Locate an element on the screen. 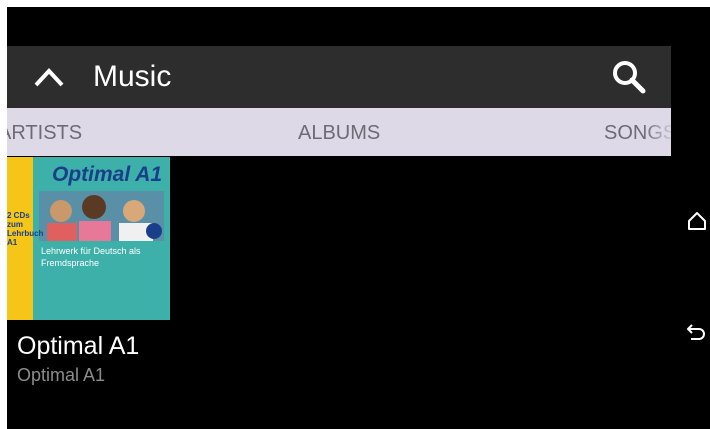 This screenshot has height=429, width=710. back-icon is located at coordinates (696, 332).